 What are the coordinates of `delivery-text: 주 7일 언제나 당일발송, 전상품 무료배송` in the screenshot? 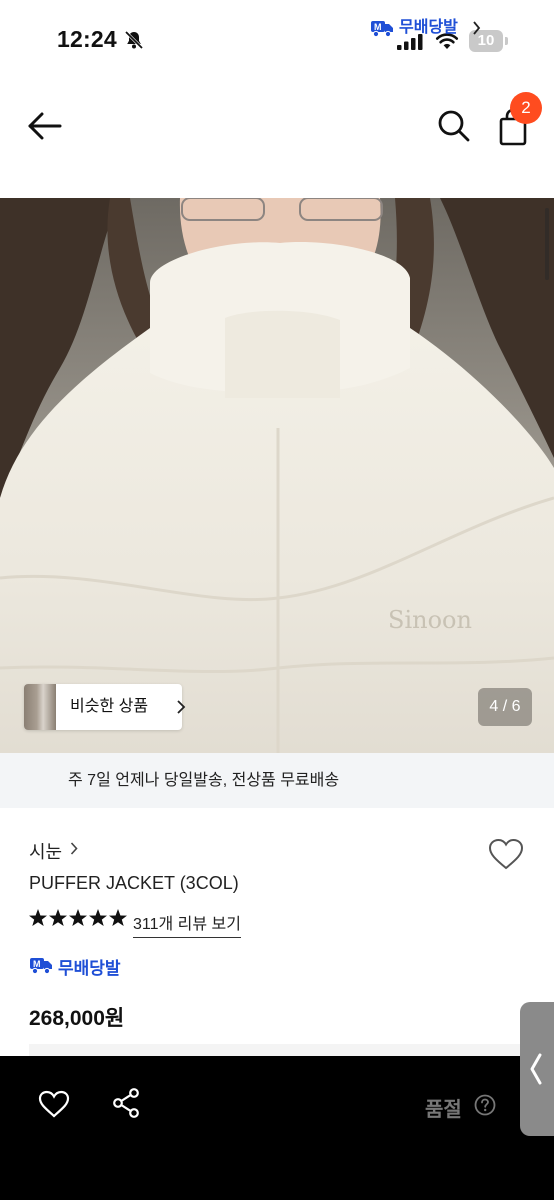 It's located at (204, 780).